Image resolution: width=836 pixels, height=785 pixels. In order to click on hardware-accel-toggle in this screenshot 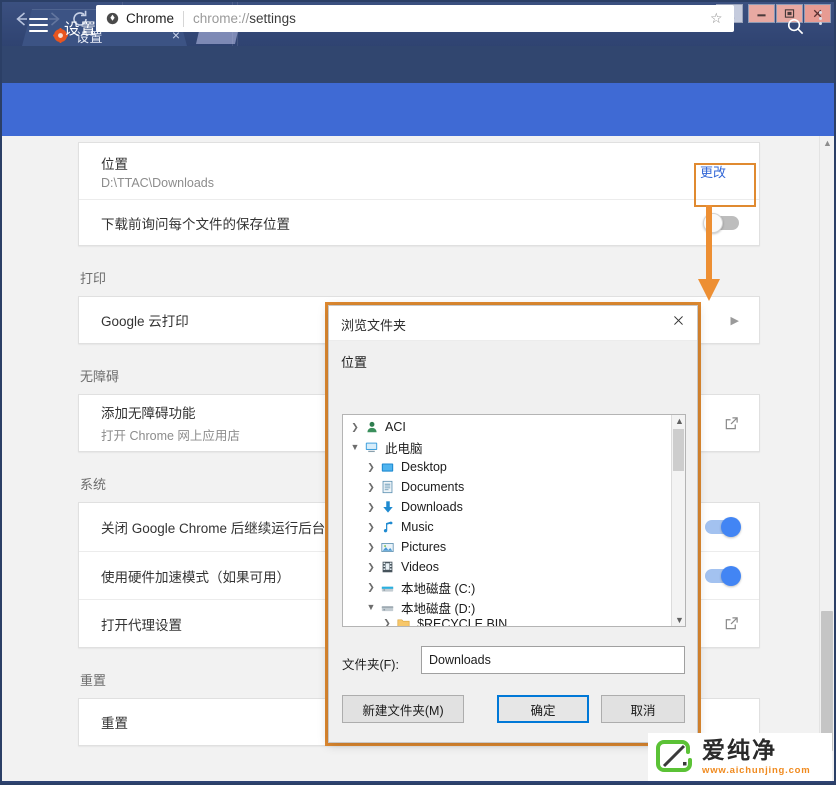, I will do `click(723, 575)`.